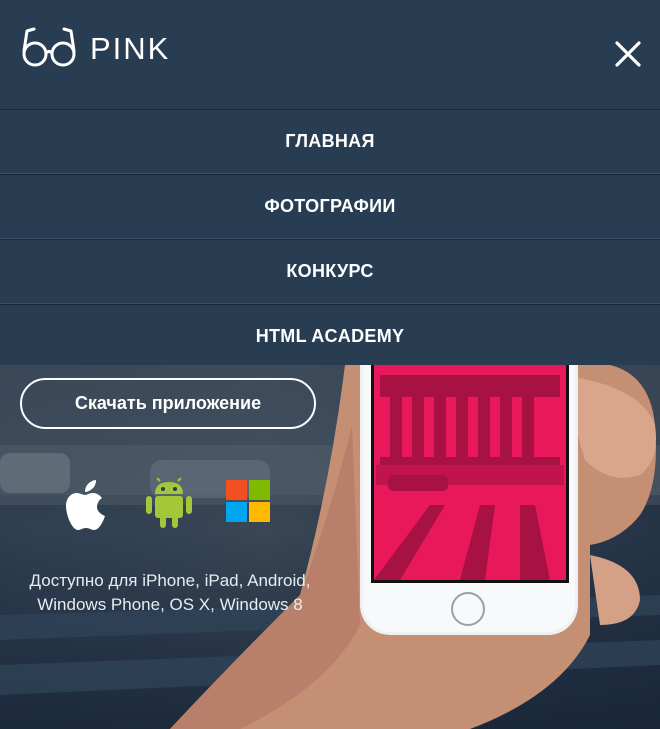 Image resolution: width=660 pixels, height=729 pixels. I want to click on platform-icons, so click(172, 506).